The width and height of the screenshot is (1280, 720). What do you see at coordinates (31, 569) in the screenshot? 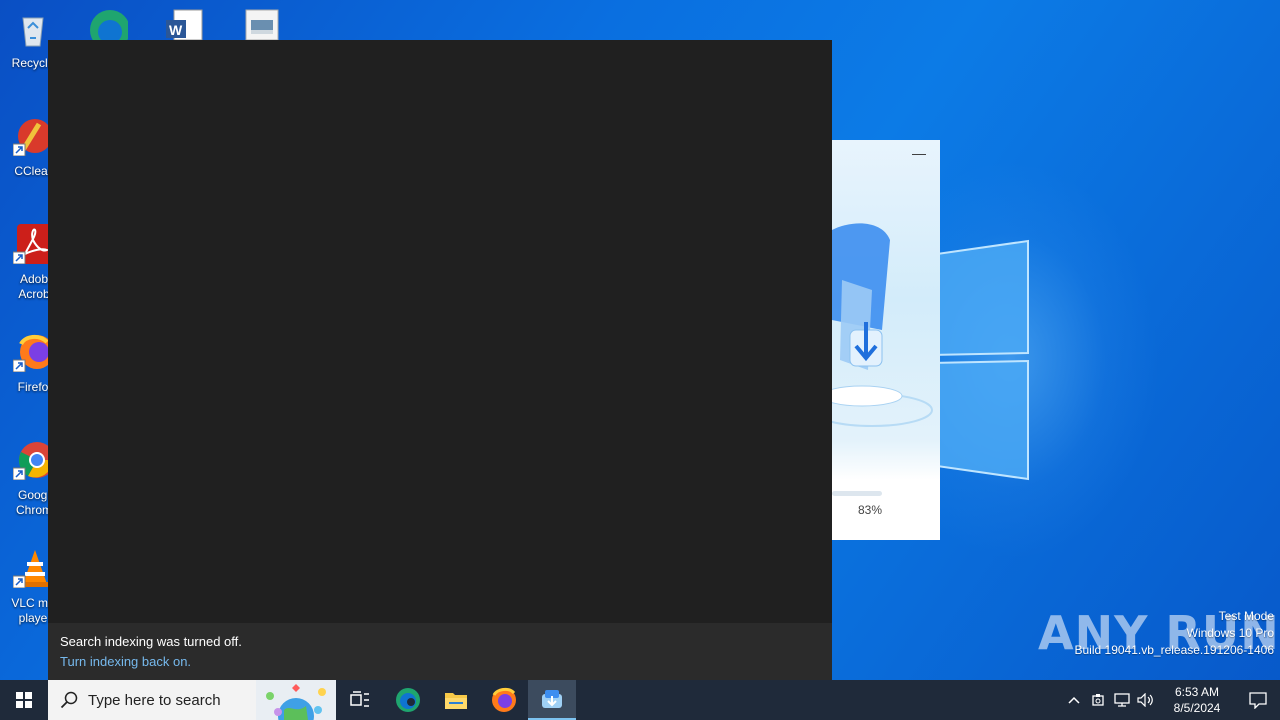
I see `vlc-icon` at bounding box center [31, 569].